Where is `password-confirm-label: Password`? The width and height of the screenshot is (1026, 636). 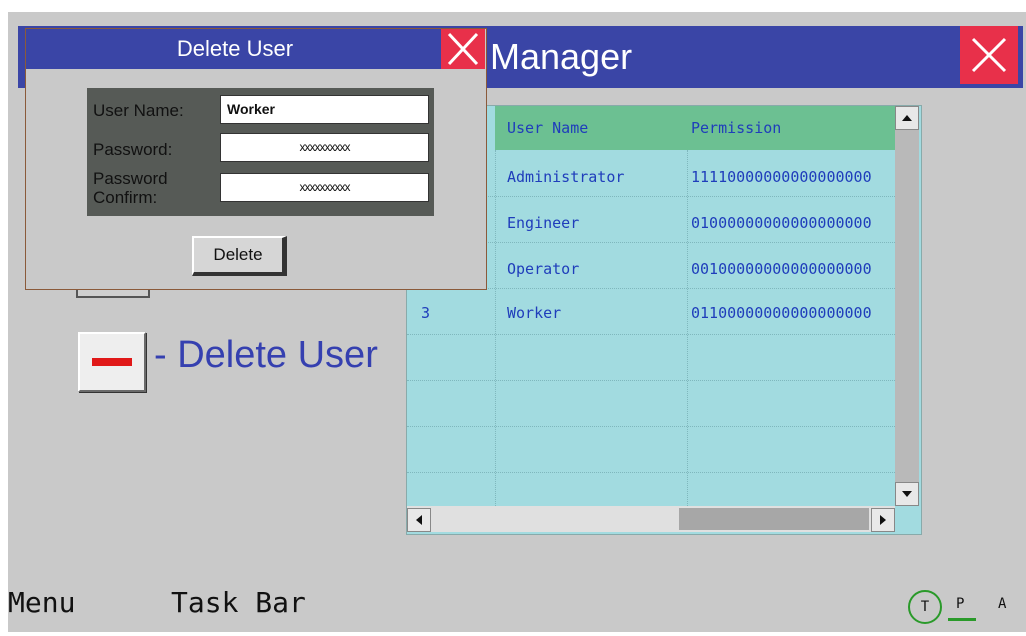
password-confirm-label: Password is located at coordinates (130, 178).